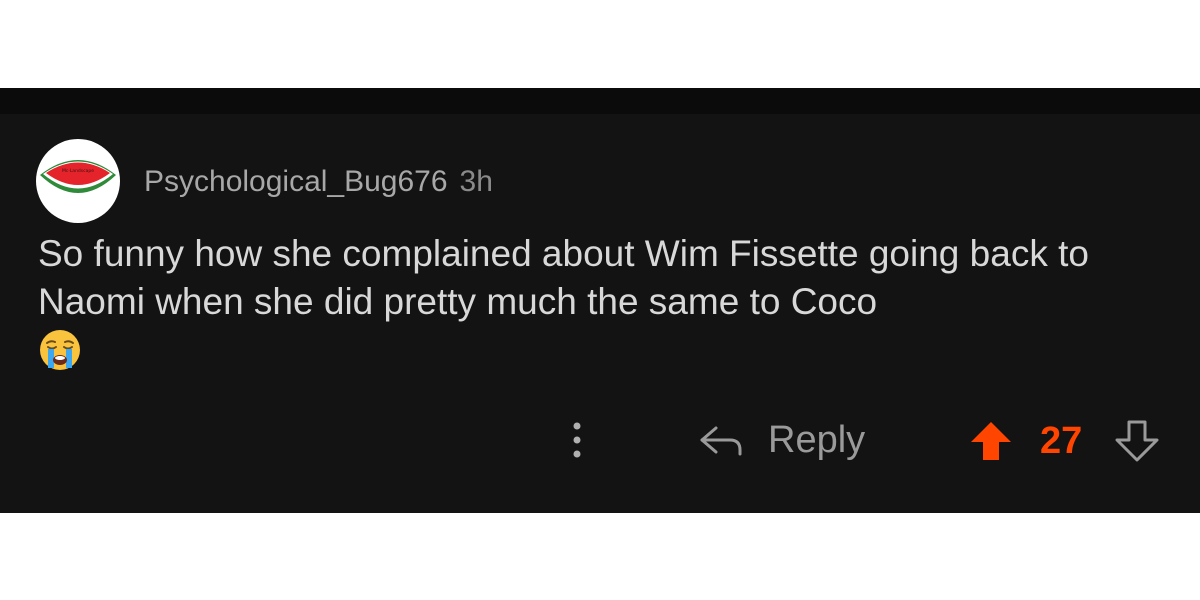 This screenshot has width=1200, height=600. What do you see at coordinates (1061, 441) in the screenshot?
I see `vote-count: 27` at bounding box center [1061, 441].